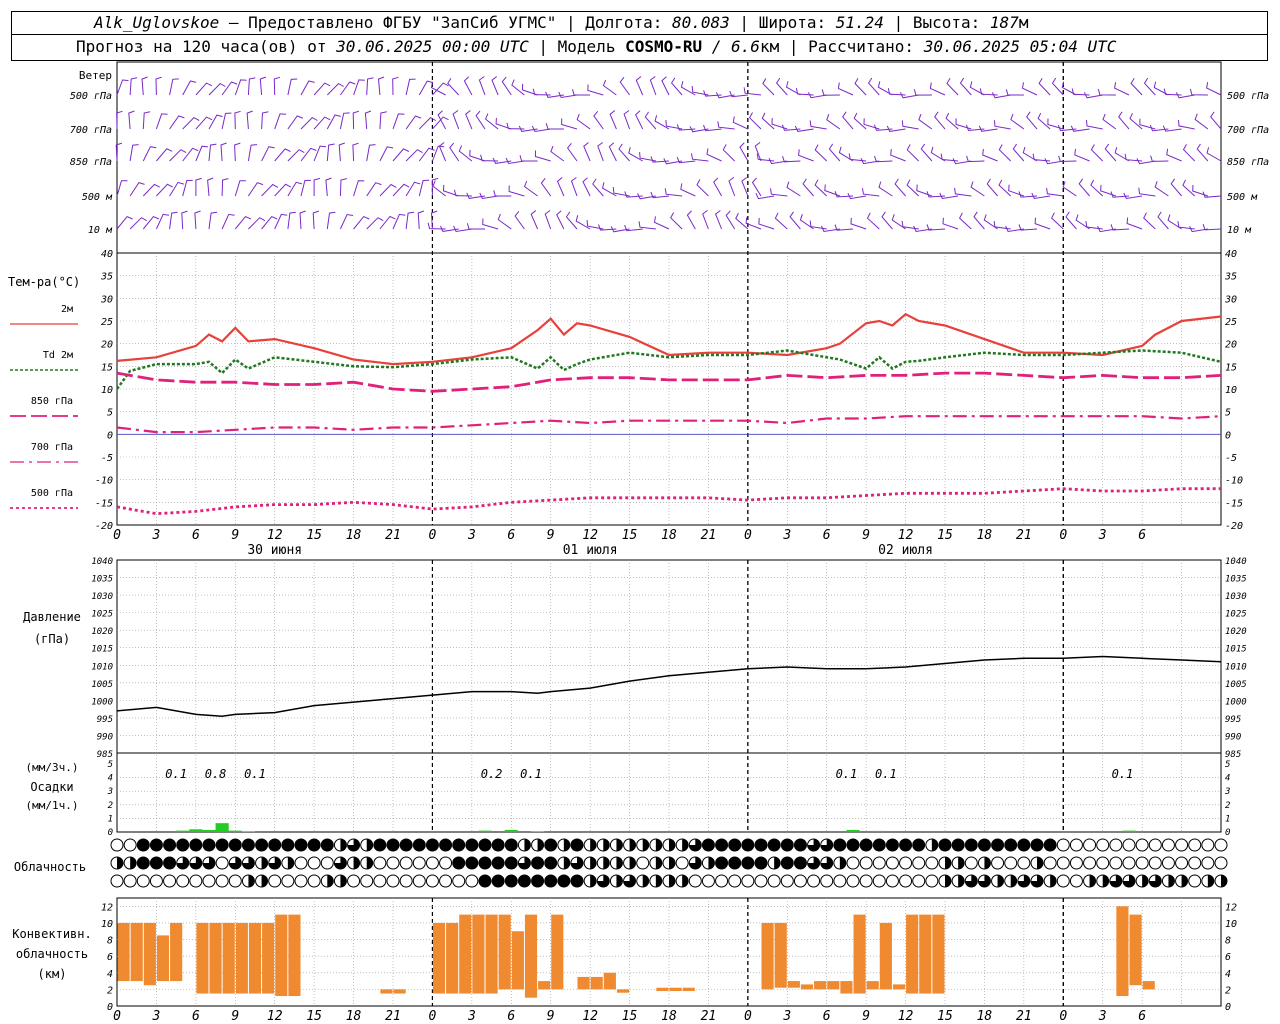 The width and height of the screenshot is (1280, 1024). I want to click on hour-tick-label: 3, so click(471, 535).